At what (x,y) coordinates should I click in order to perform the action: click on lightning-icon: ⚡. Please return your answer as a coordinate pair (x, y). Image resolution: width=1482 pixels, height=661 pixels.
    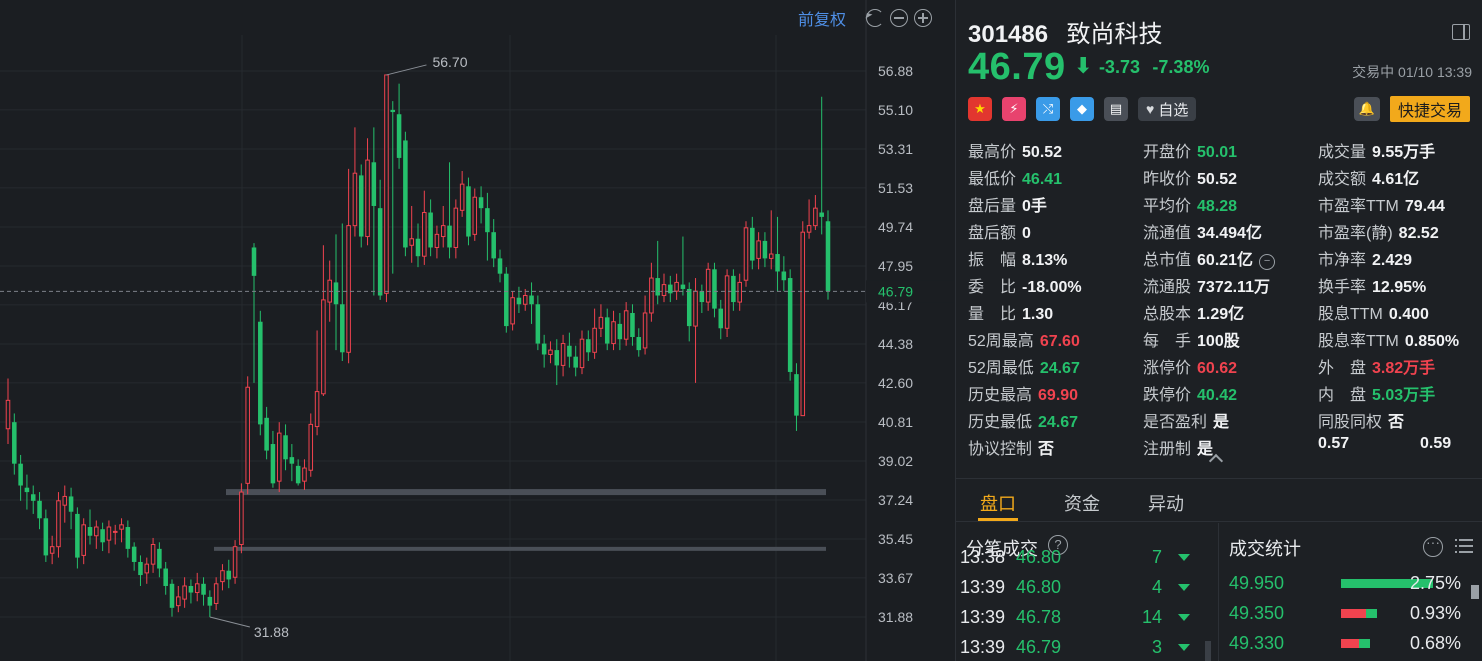
    Looking at the image, I should click on (1014, 109).